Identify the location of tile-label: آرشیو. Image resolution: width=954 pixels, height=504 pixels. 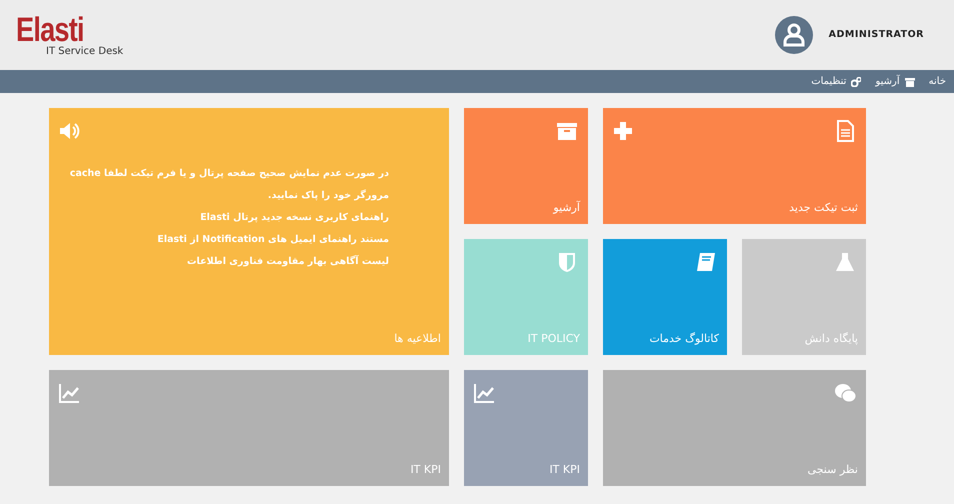
(566, 208).